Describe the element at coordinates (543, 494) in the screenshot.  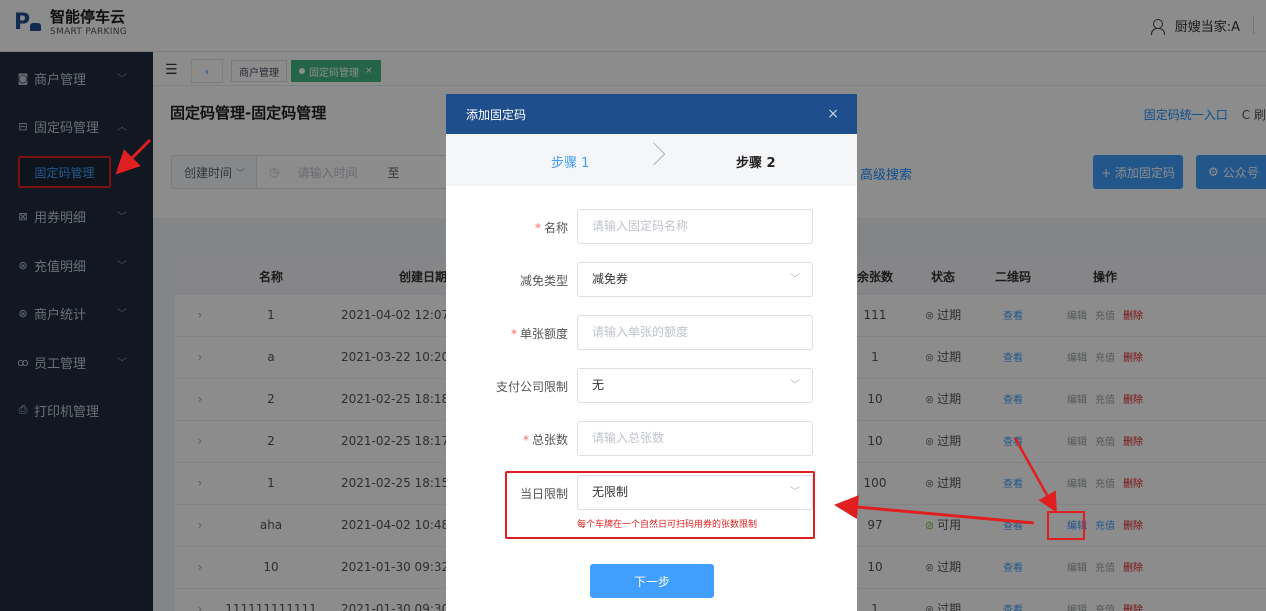
I see `field-label: 当日限制` at that location.